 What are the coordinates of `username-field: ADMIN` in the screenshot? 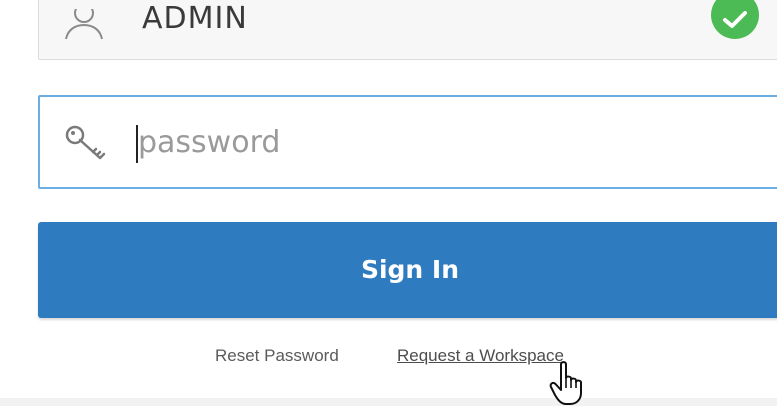 It's located at (407, 30).